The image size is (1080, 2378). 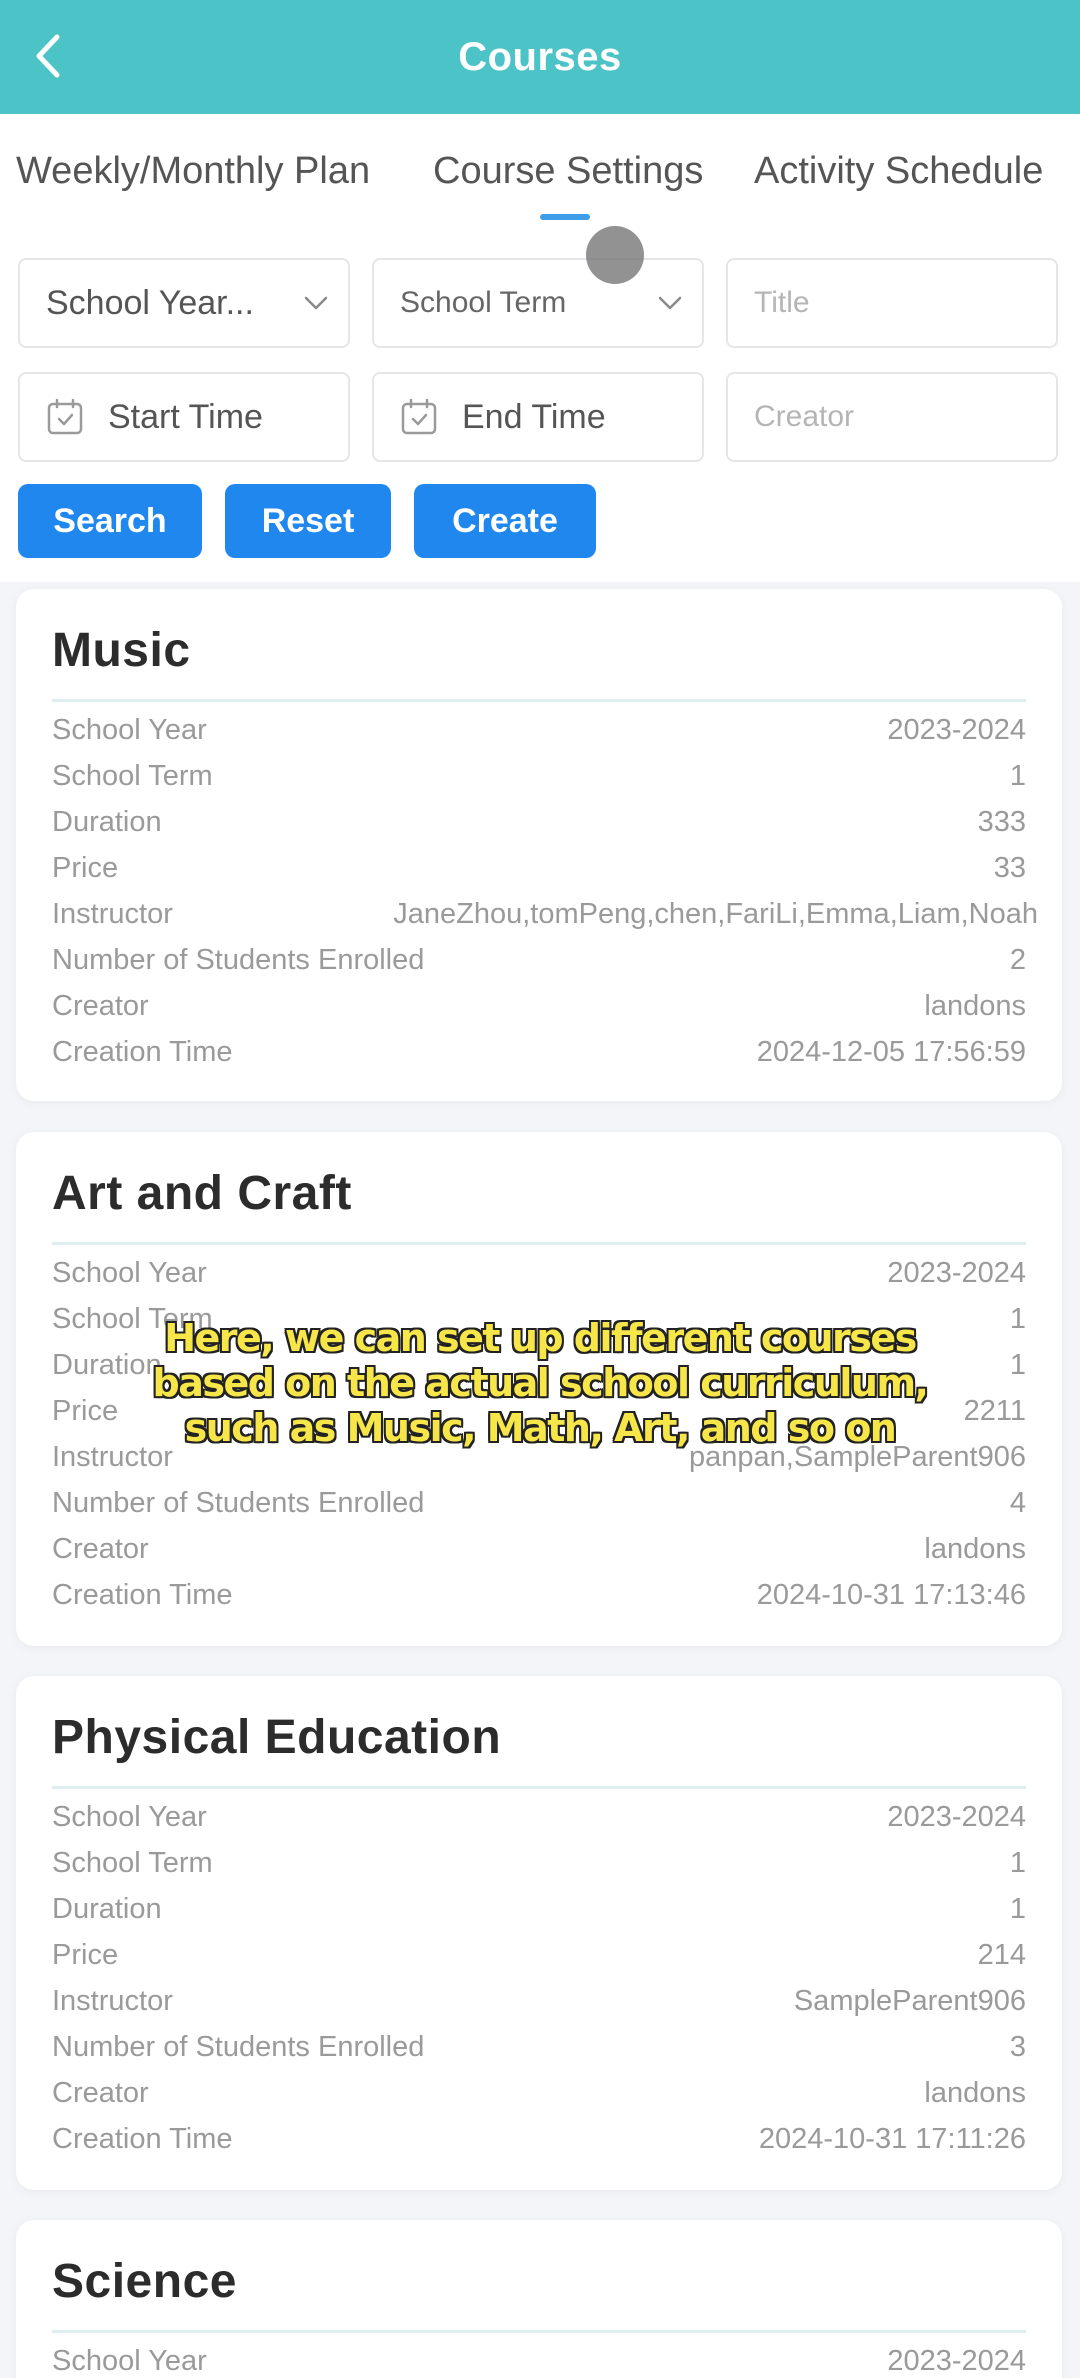 I want to click on detail-row-creation-time: Creation Time 2024-12-05 17:56:59, so click(x=539, y=1052).